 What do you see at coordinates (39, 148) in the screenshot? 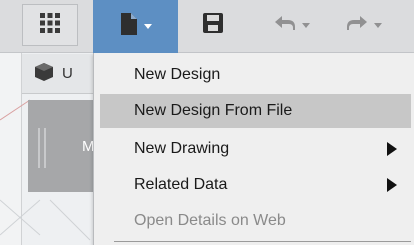
I see `grip-handle` at bounding box center [39, 148].